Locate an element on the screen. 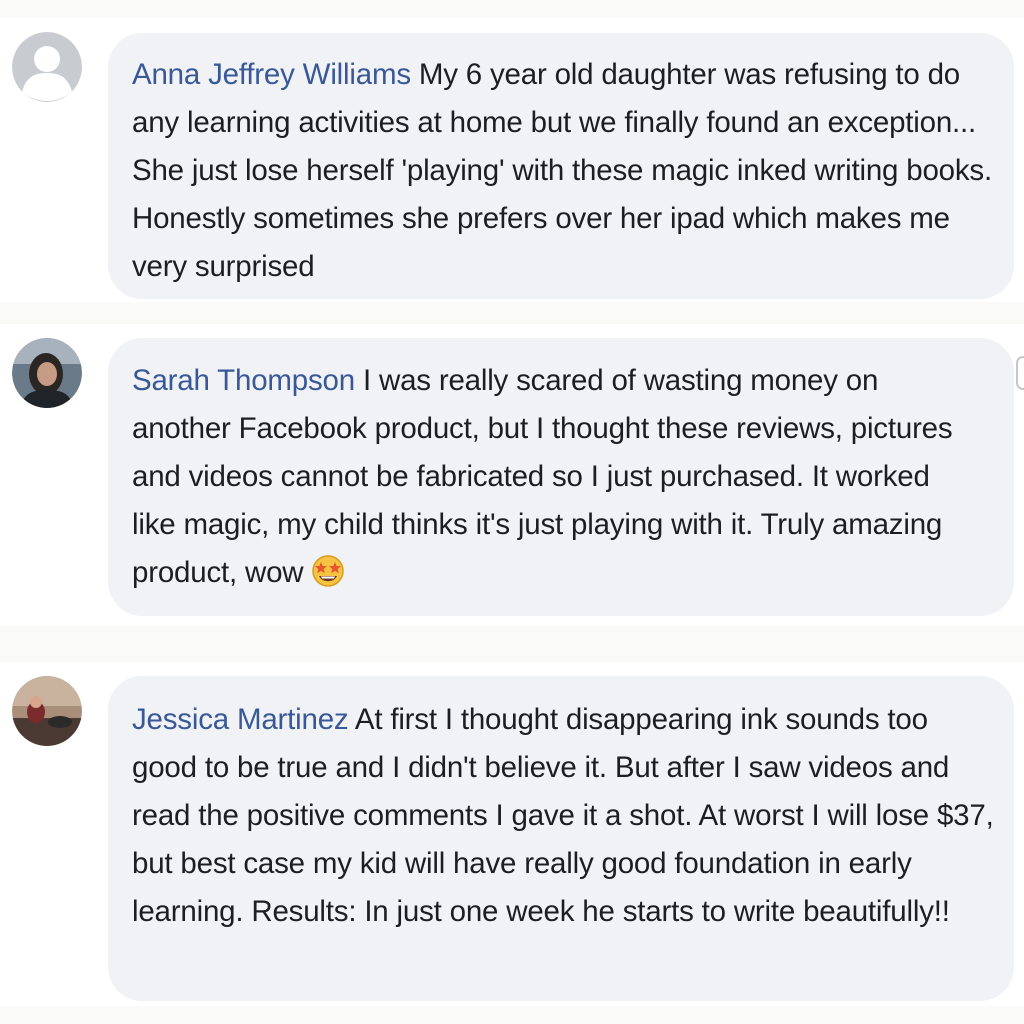 Image resolution: width=1024 pixels, height=1024 pixels. default-avatar-icon is located at coordinates (47, 67).